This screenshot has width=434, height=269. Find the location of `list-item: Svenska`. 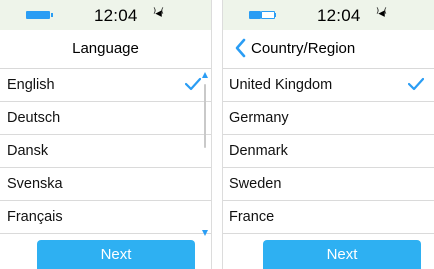

list-item: Svenska is located at coordinates (105, 184).